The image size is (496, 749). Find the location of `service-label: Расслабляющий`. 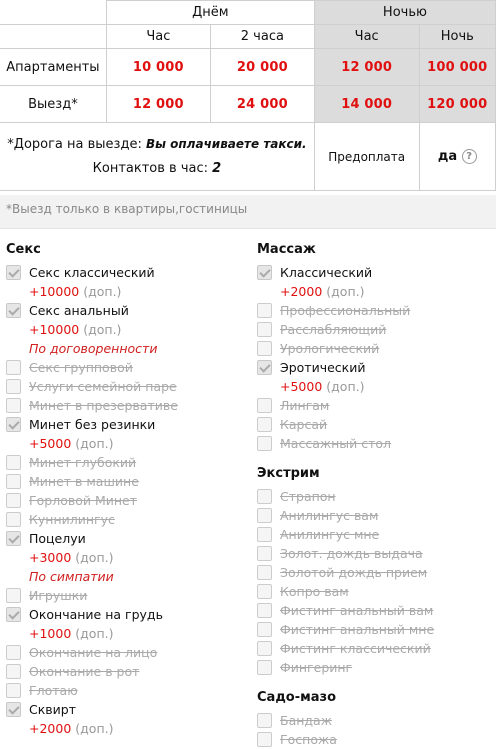

service-label: Расслабляющий is located at coordinates (333, 329).